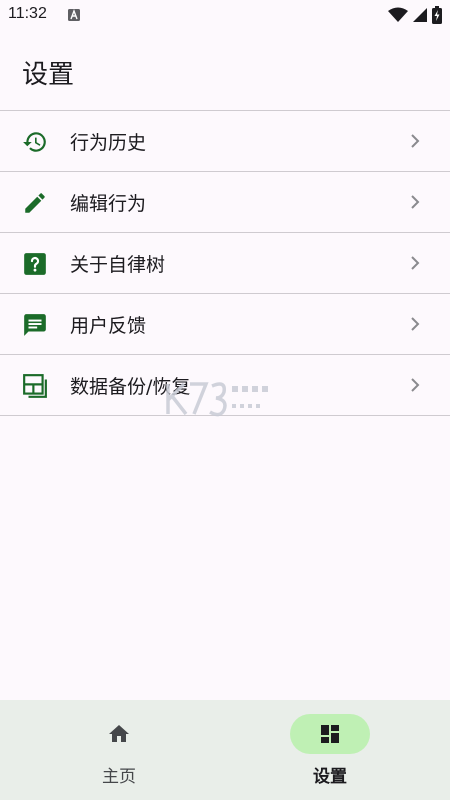 This screenshot has width=450, height=800. I want to click on nav-item-settings: 设置, so click(330, 754).